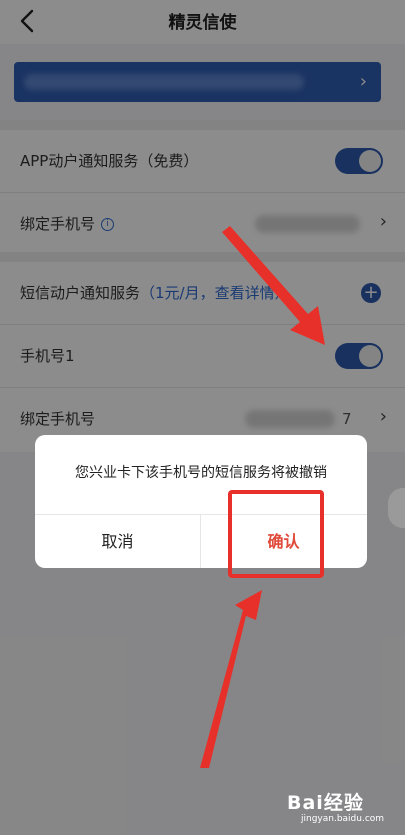 This screenshot has height=835, width=405. What do you see at coordinates (343, 819) in the screenshot?
I see `watermark-url: jingyan.baidu.com` at bounding box center [343, 819].